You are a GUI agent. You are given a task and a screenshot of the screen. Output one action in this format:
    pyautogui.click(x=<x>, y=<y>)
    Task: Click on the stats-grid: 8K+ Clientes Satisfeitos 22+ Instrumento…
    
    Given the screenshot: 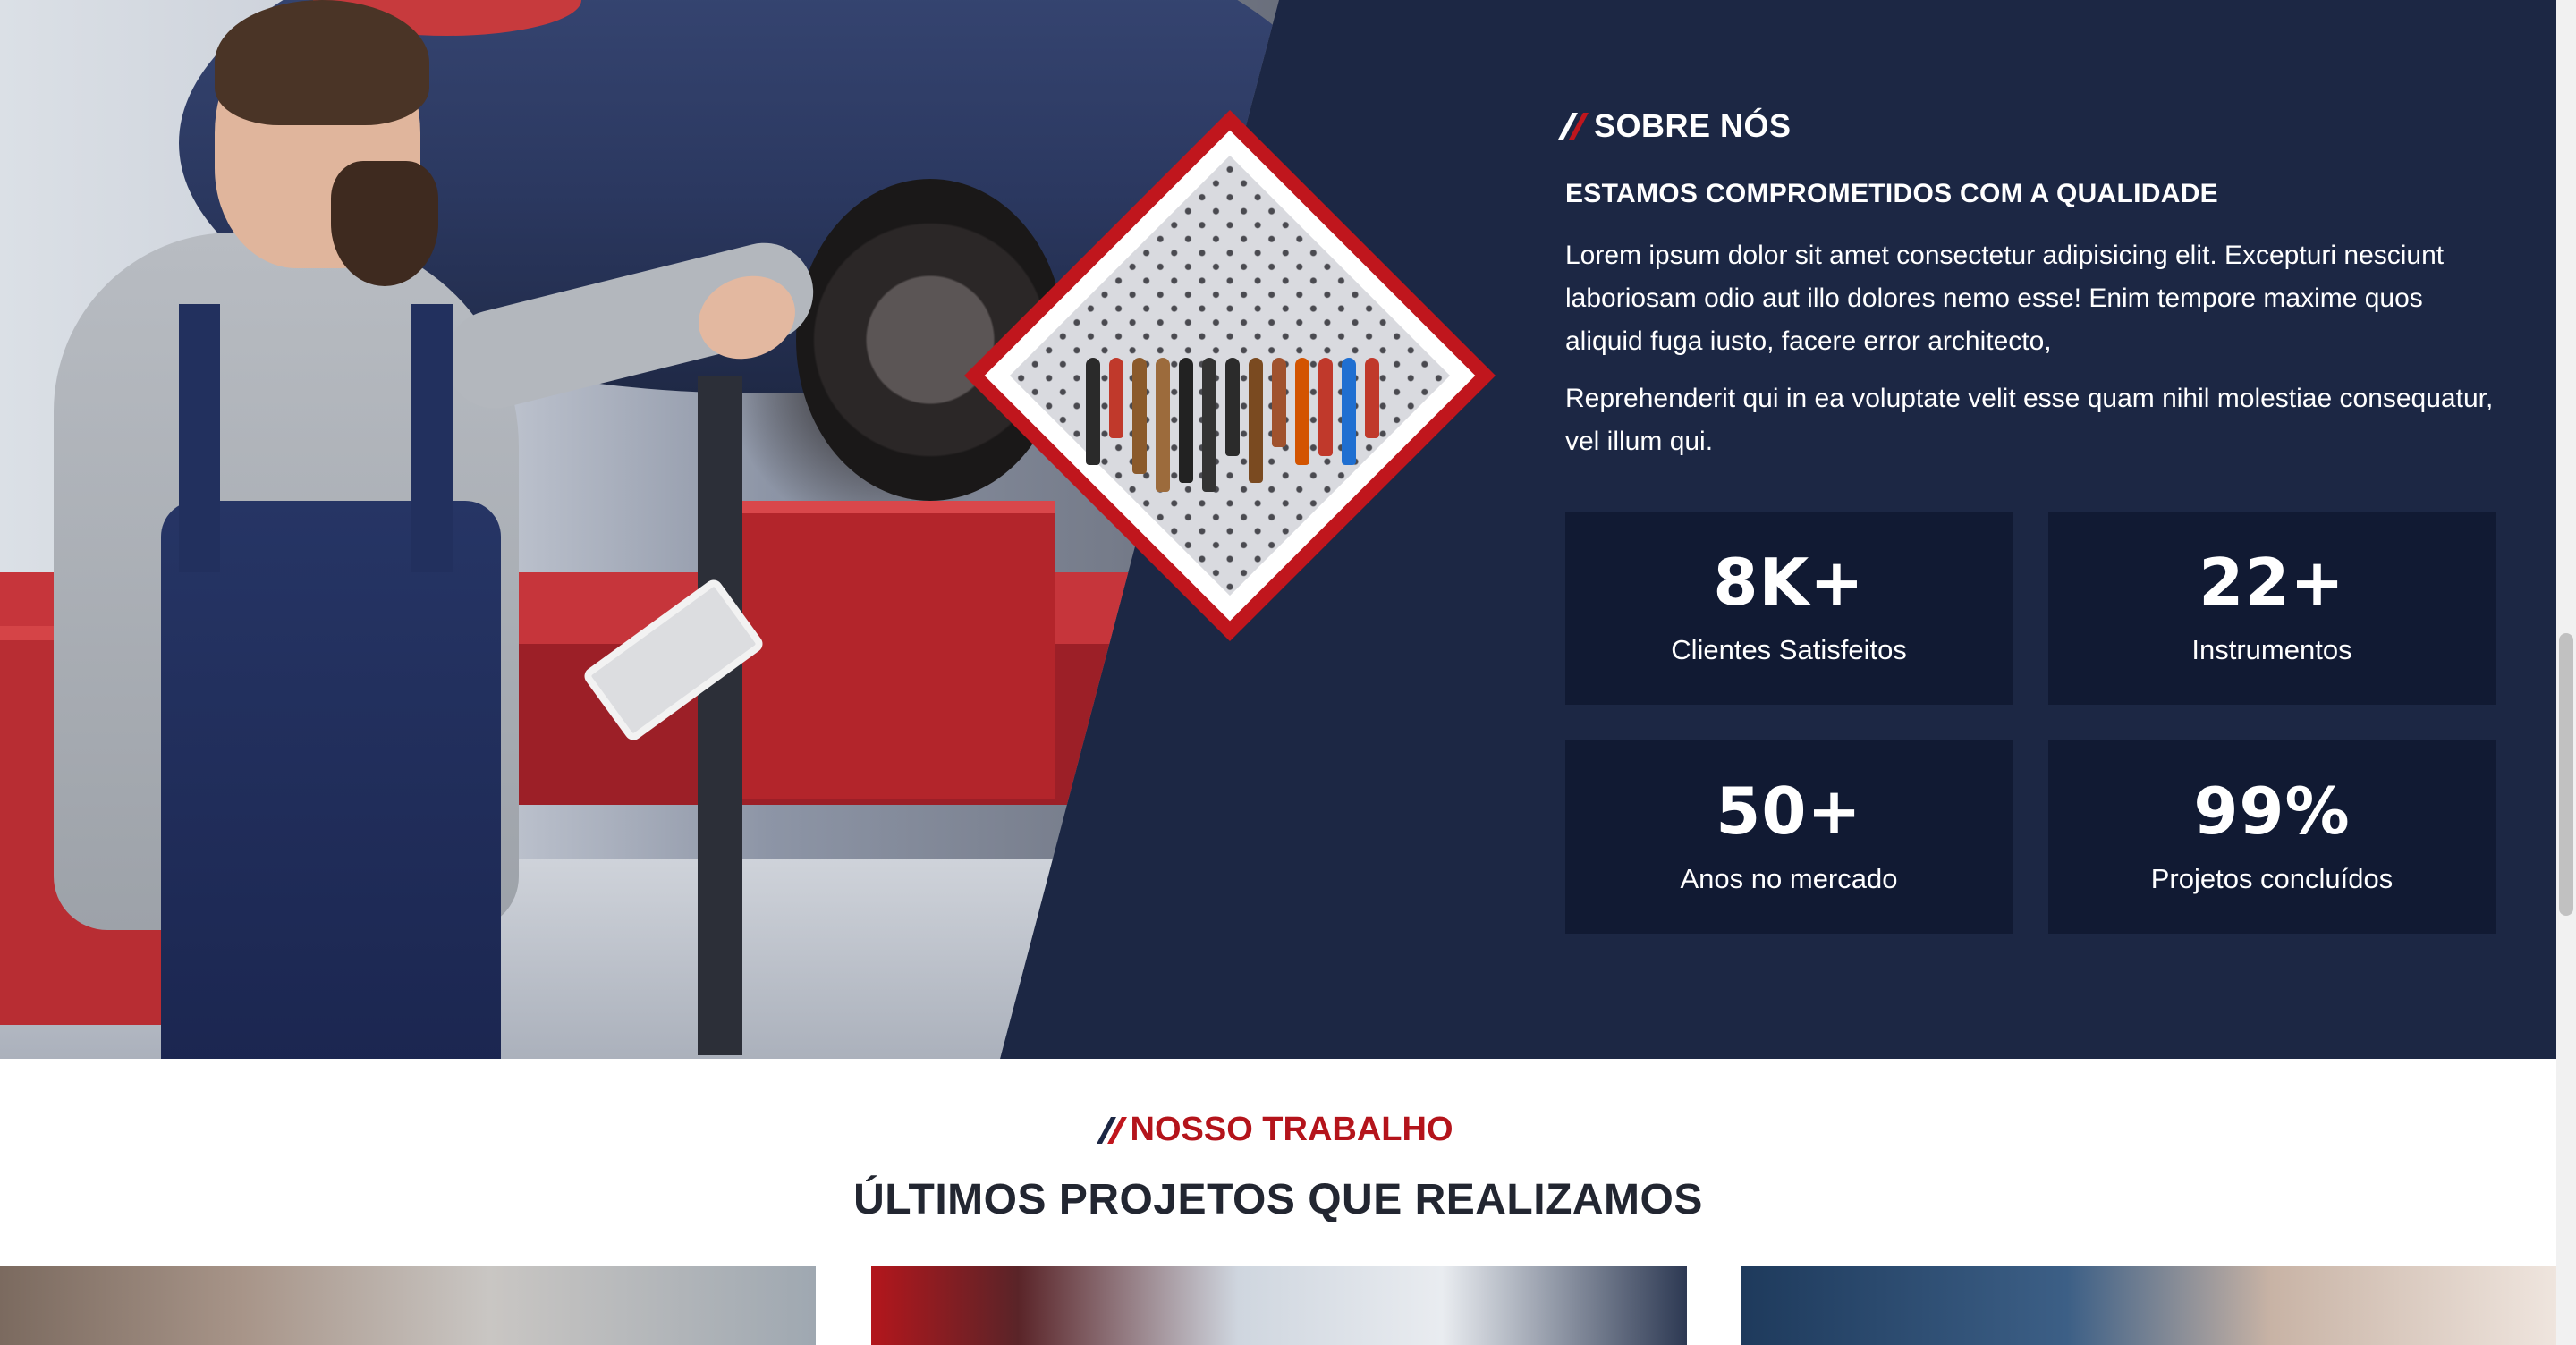 What is the action you would take?
    pyautogui.click(x=2030, y=723)
    